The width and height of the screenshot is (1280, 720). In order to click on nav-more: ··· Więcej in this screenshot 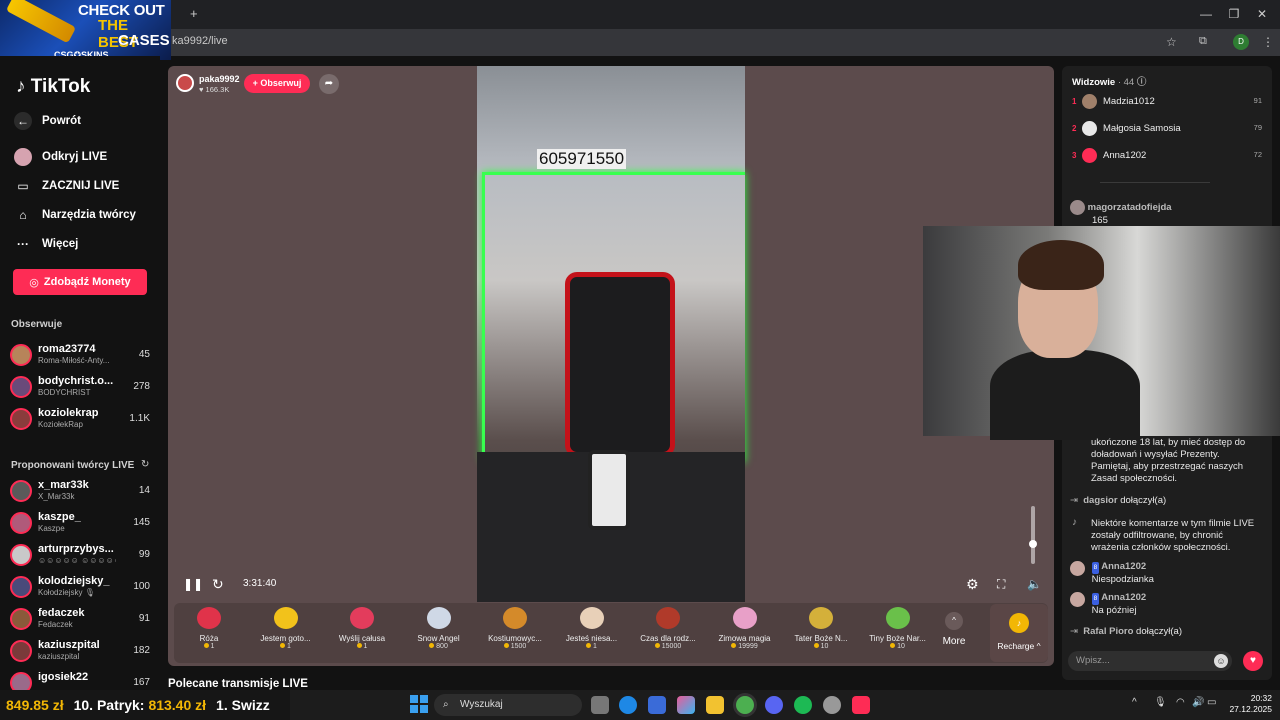, I will do `click(46, 244)`.